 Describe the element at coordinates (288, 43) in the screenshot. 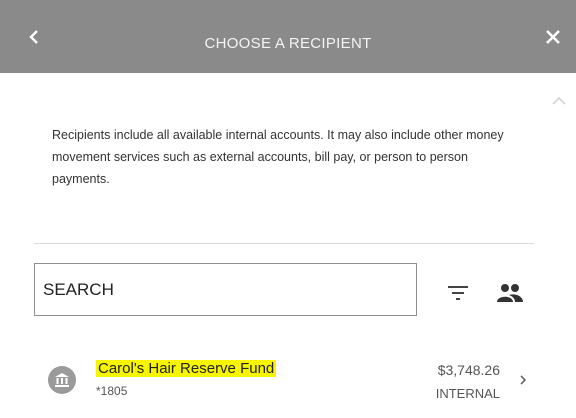

I see `page-title: CHOOSE A RECIPIENT` at that location.